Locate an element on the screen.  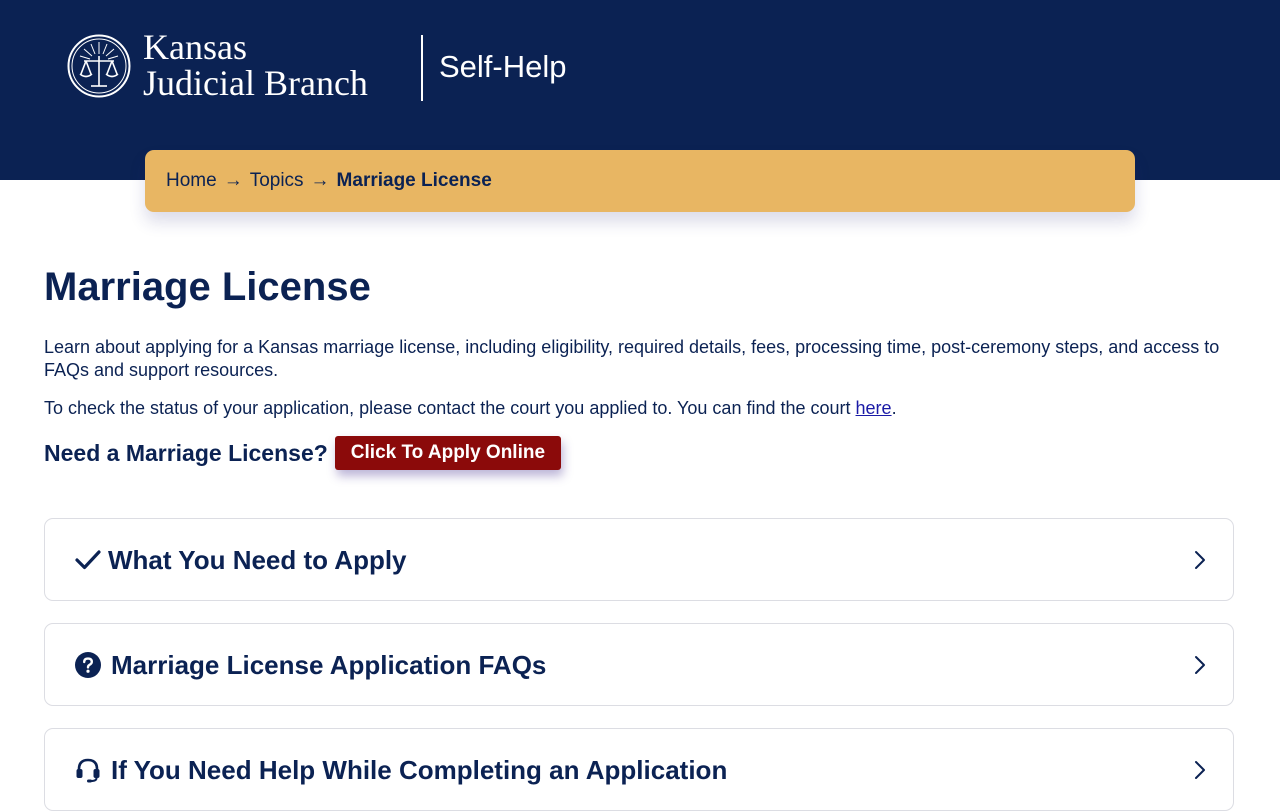
breadcrumb-current: Marriage License is located at coordinates (414, 180).